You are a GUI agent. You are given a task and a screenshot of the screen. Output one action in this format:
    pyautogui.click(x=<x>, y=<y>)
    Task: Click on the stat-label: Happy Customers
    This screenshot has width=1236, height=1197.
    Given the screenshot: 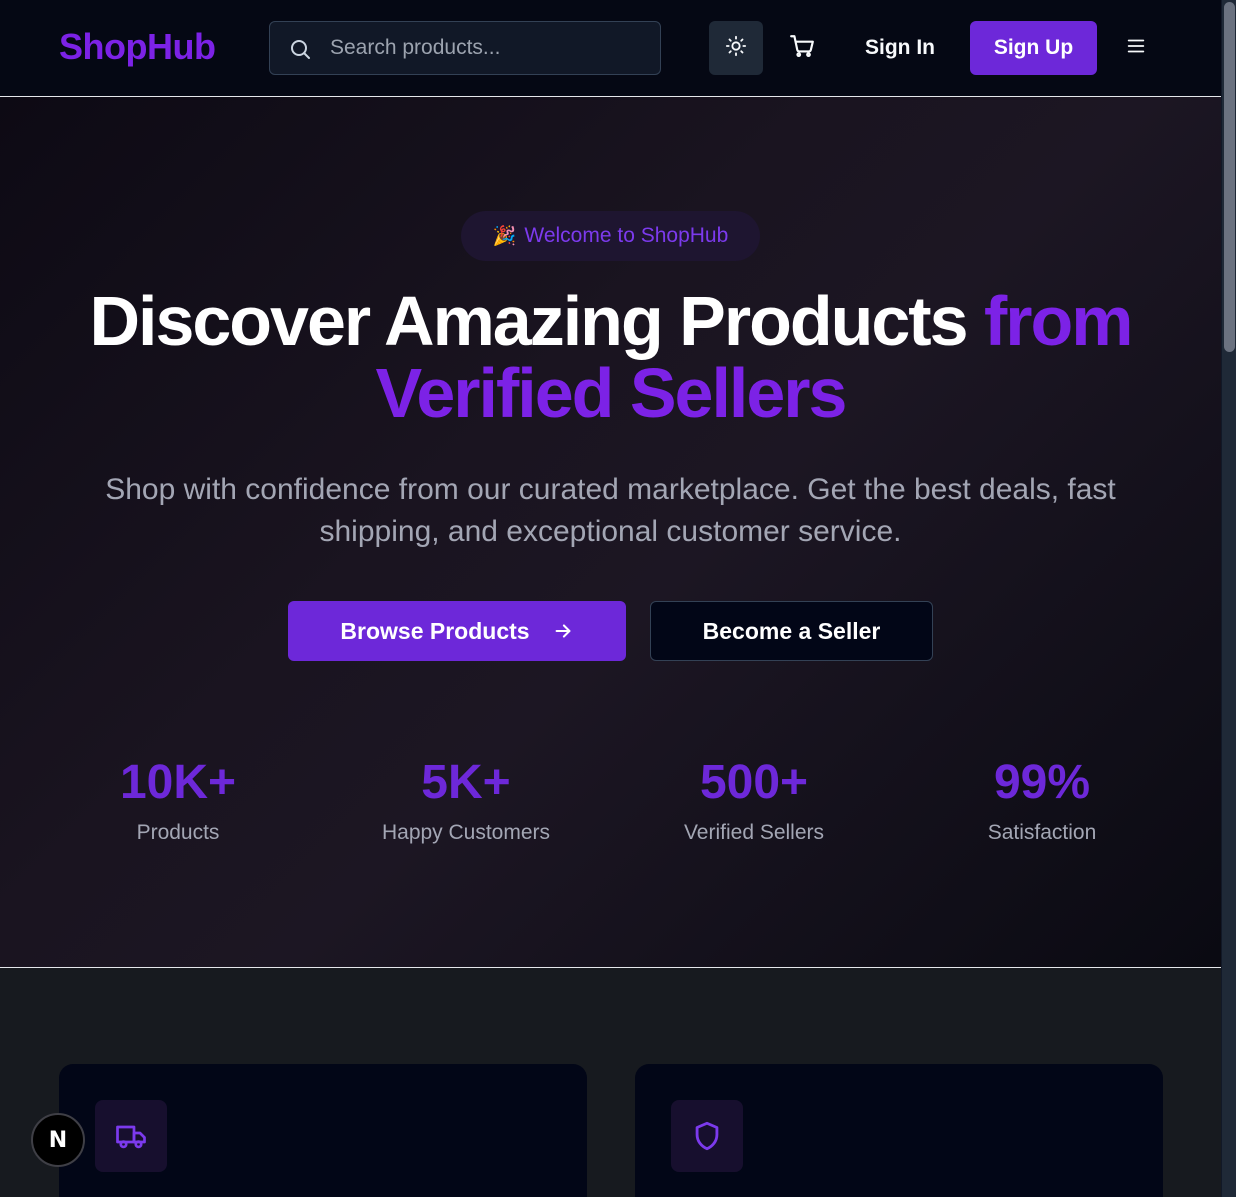 What is the action you would take?
    pyautogui.click(x=466, y=832)
    